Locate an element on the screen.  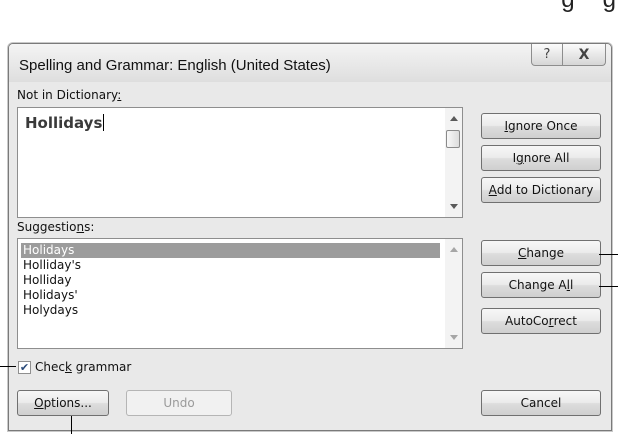
help-icon: ? is located at coordinates (547, 54).